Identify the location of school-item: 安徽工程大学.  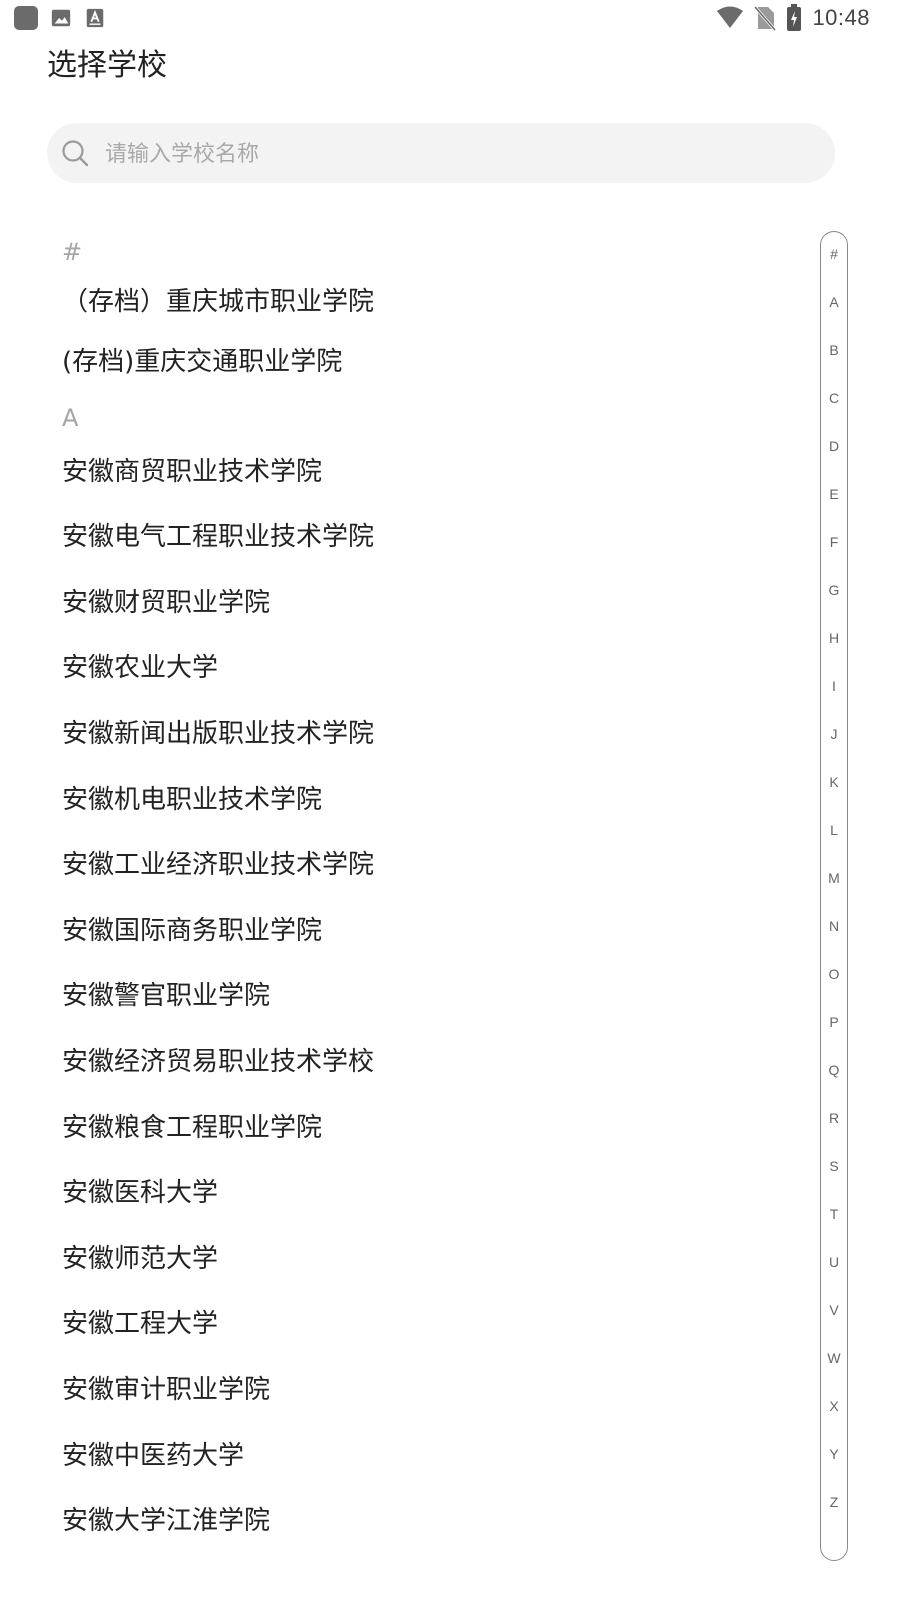
(405, 1325).